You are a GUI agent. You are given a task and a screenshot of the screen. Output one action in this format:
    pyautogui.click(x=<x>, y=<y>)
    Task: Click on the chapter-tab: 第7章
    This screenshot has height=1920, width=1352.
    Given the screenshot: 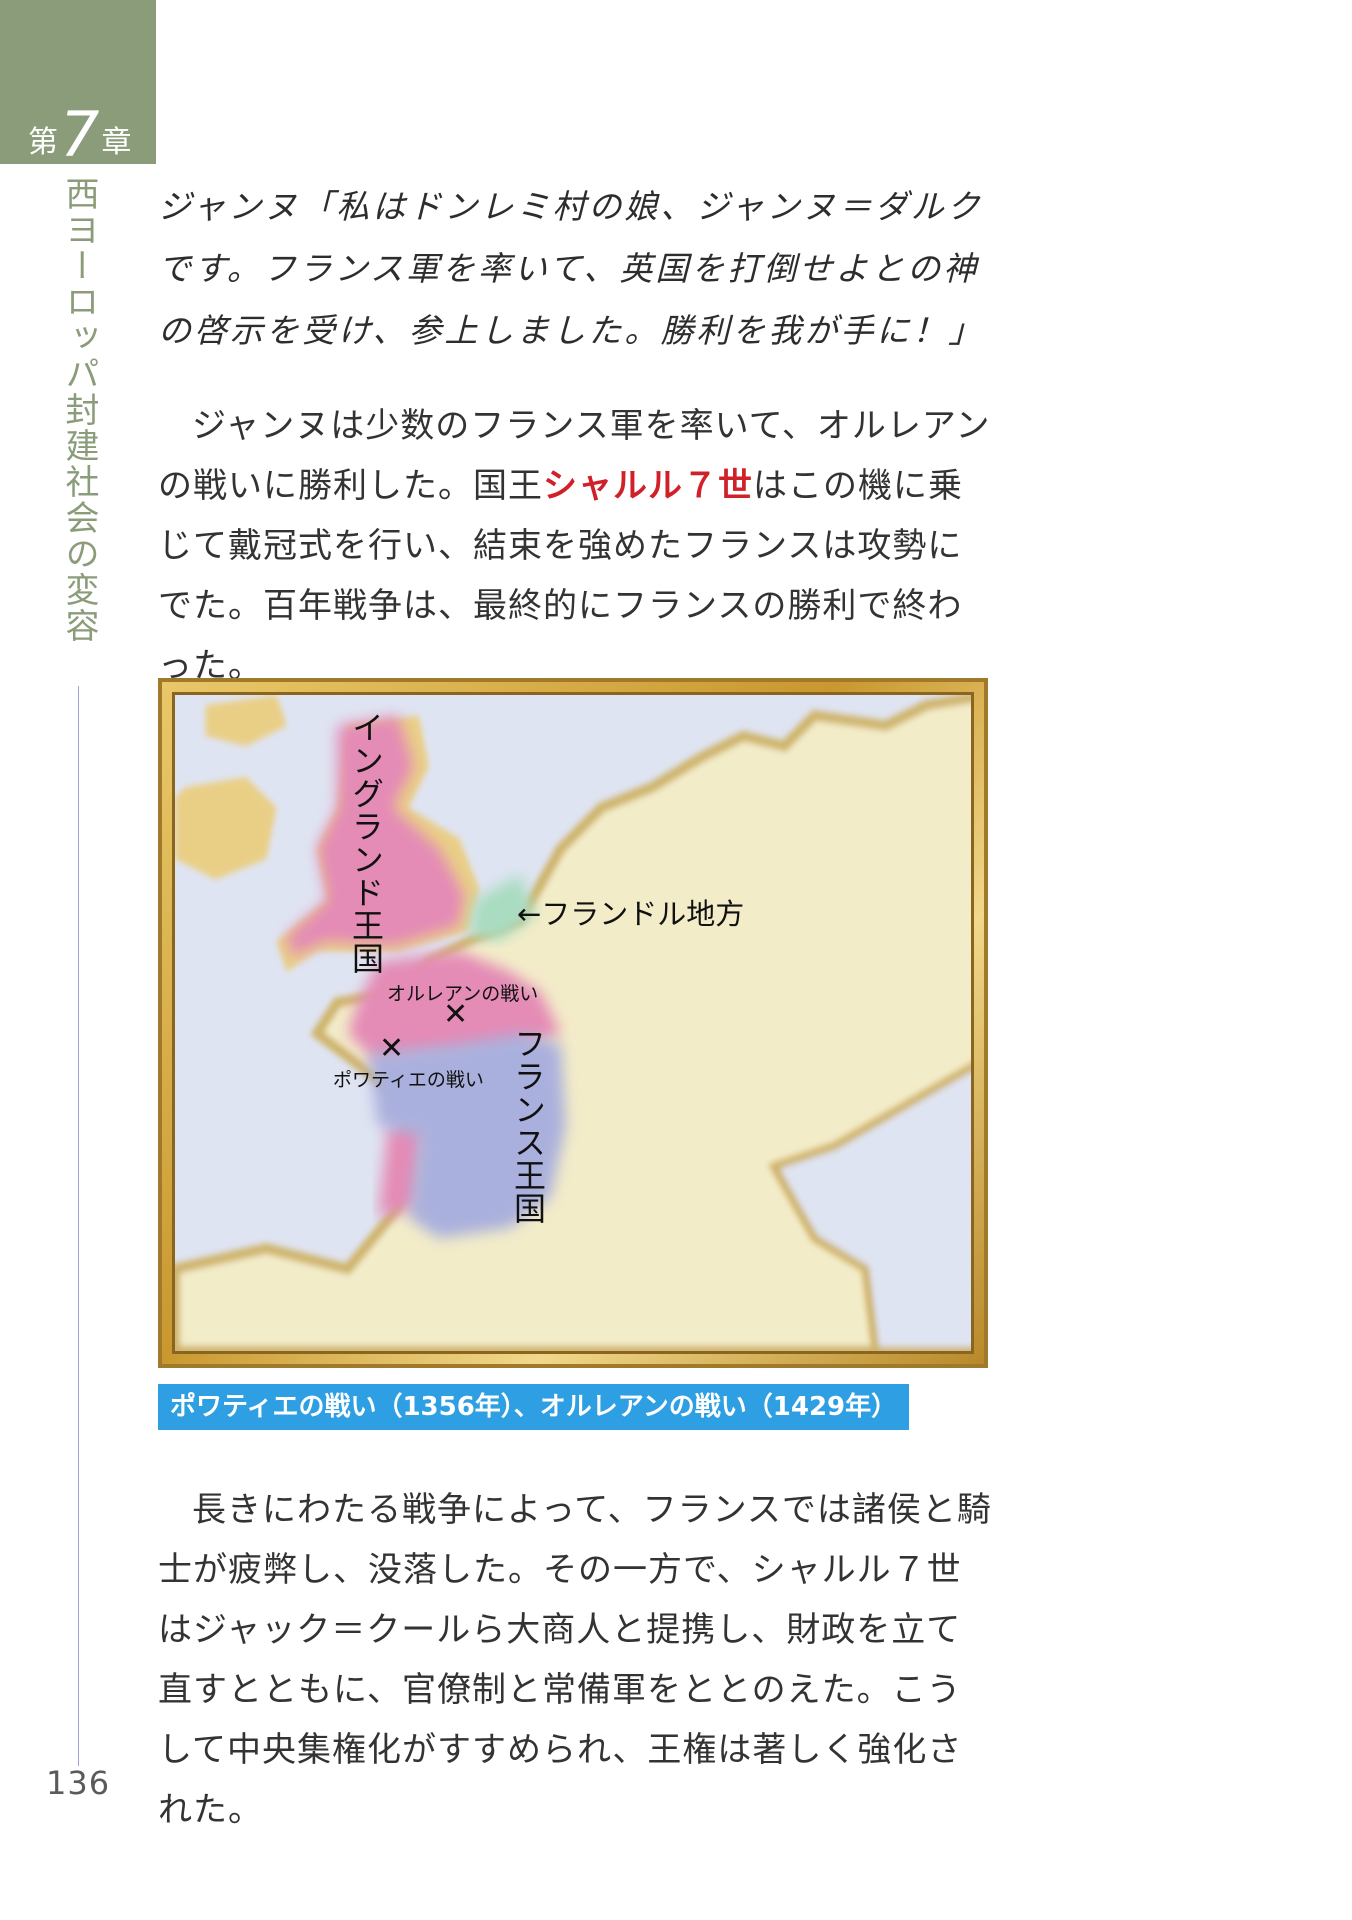 What is the action you would take?
    pyautogui.click(x=78, y=83)
    